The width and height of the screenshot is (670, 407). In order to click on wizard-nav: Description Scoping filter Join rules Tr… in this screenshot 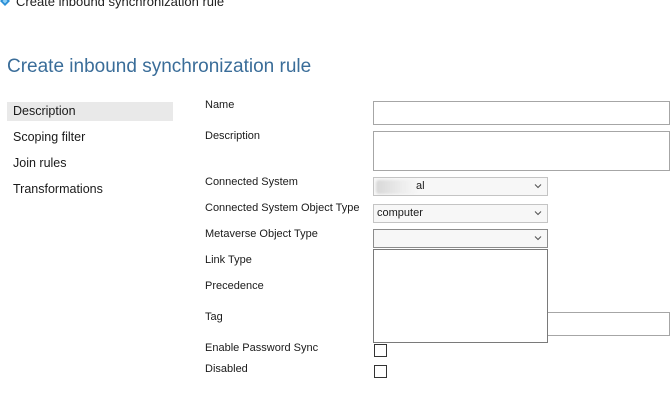, I will do `click(90, 154)`.